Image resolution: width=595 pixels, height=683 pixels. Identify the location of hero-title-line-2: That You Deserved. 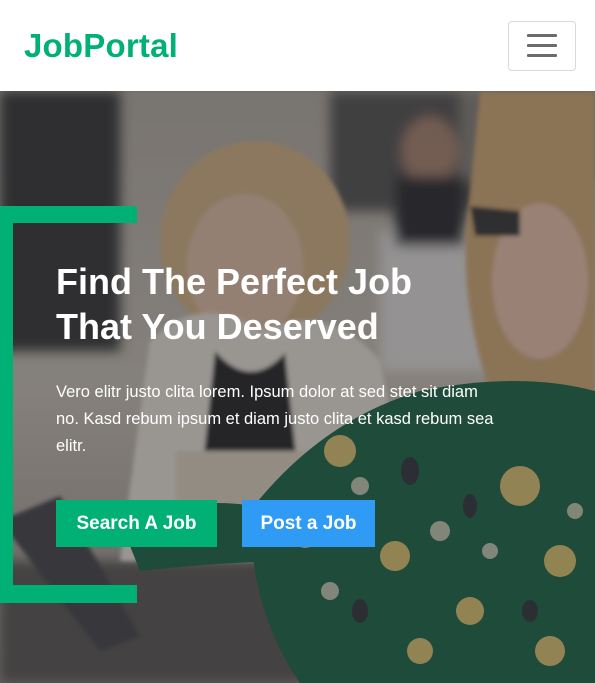
(217, 326).